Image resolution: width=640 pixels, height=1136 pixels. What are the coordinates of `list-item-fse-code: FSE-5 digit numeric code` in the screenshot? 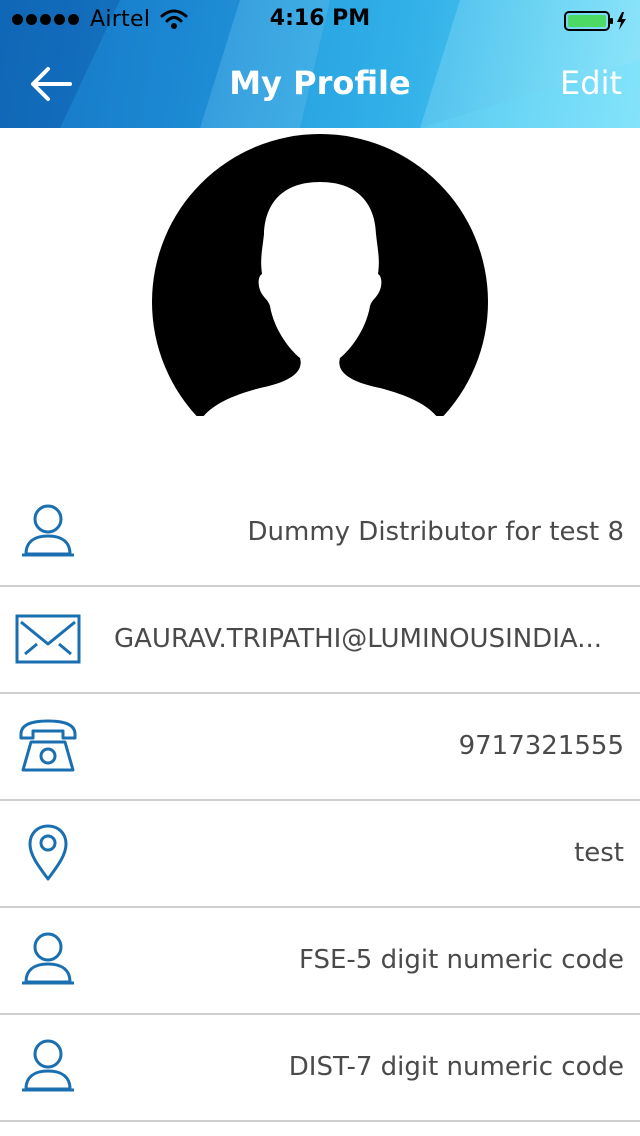 It's located at (320, 961).